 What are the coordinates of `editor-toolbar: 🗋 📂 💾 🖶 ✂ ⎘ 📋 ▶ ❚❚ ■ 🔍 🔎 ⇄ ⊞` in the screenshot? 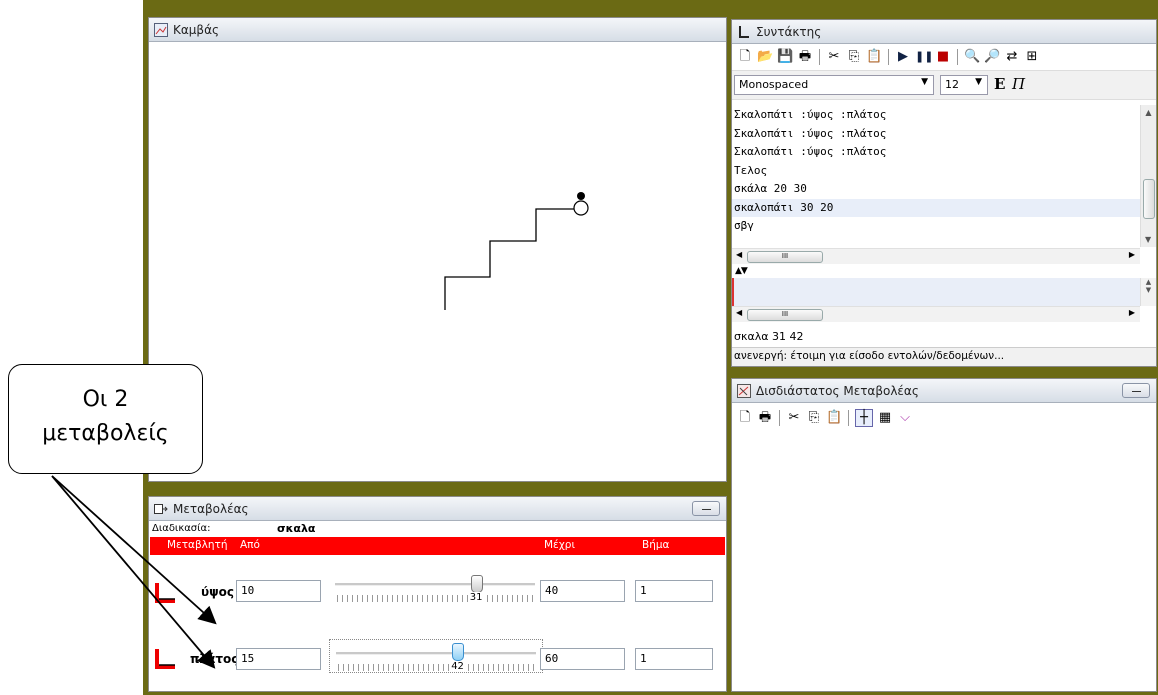 It's located at (944, 57).